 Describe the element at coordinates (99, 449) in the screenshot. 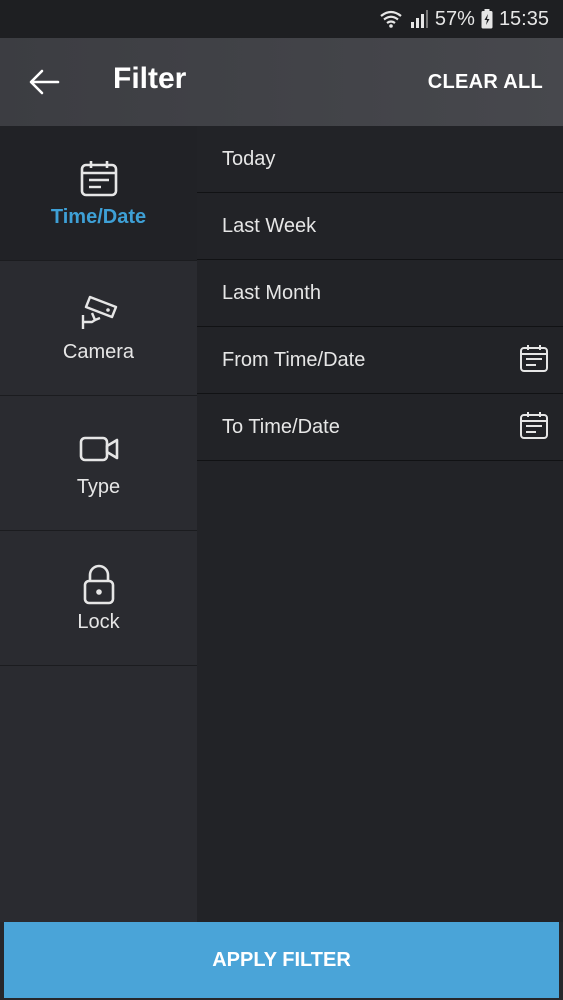

I see `video-camera-icon` at that location.